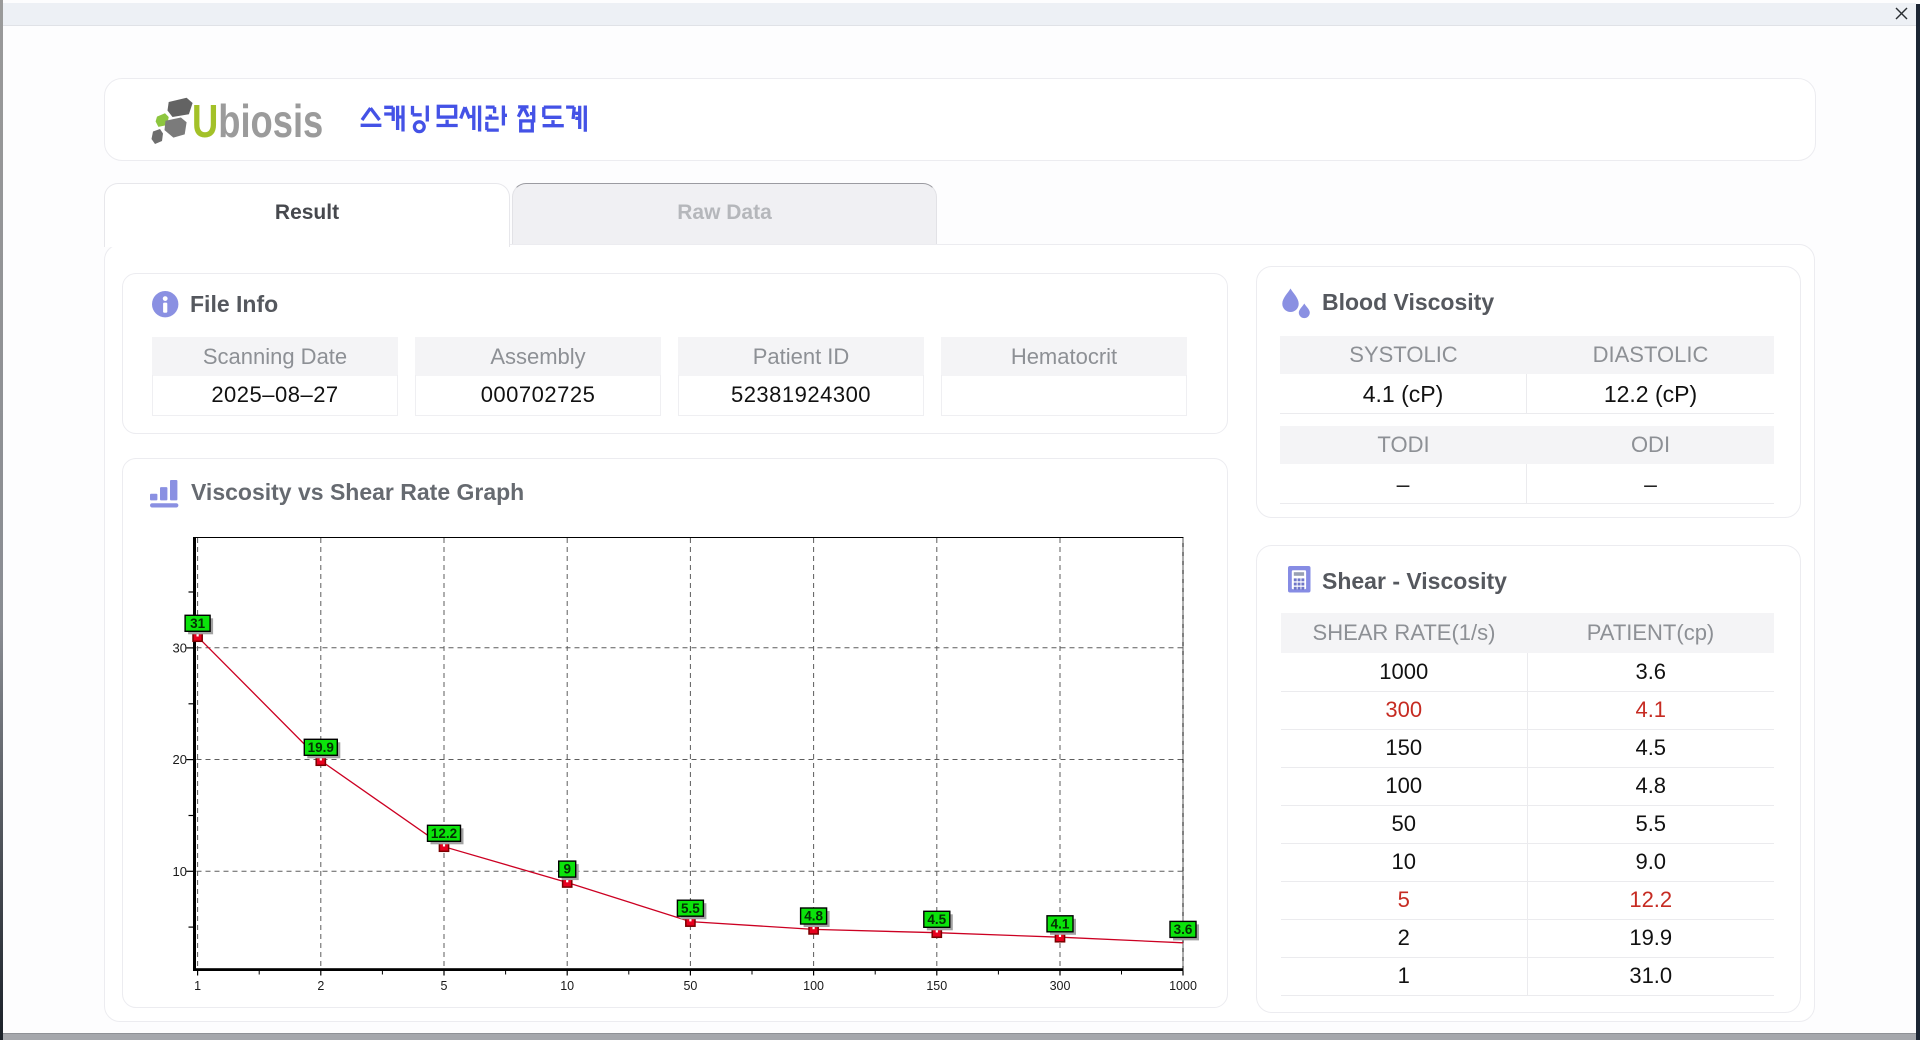 The height and width of the screenshot is (1040, 1920). I want to click on svg-text: 4.5, so click(936, 919).